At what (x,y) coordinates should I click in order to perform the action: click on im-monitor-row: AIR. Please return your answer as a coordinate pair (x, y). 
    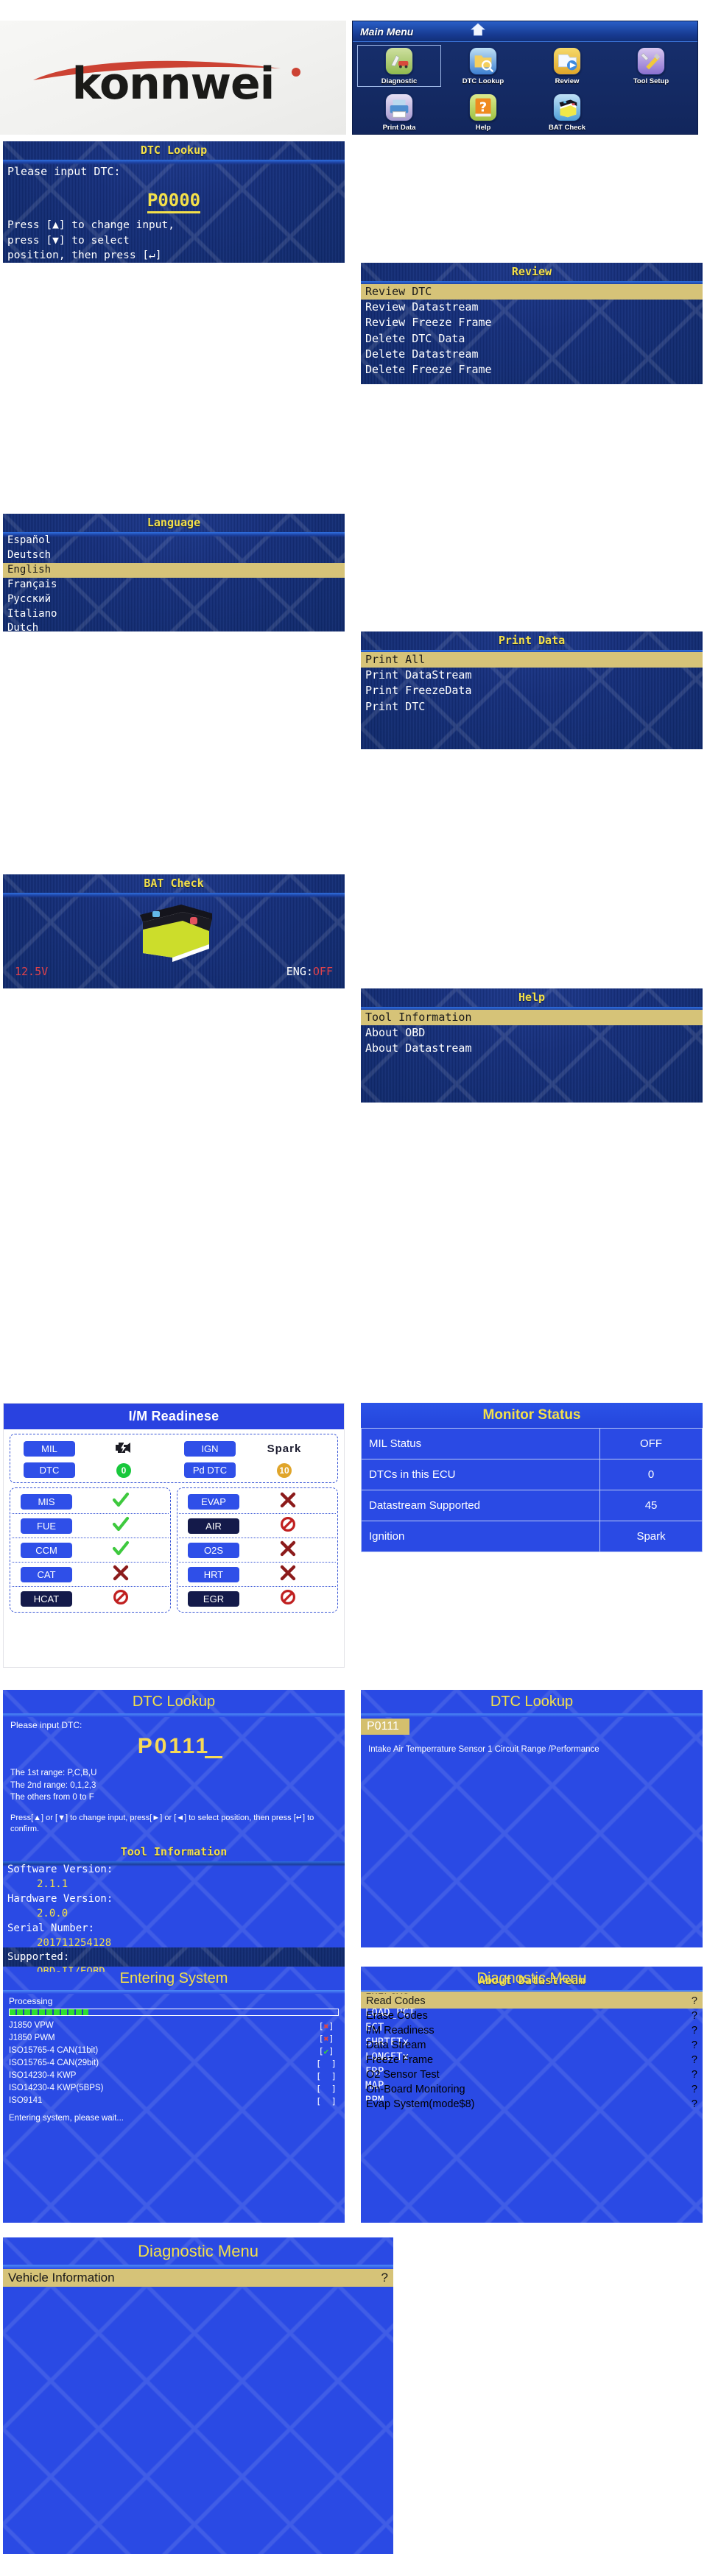
    Looking at the image, I should click on (257, 1526).